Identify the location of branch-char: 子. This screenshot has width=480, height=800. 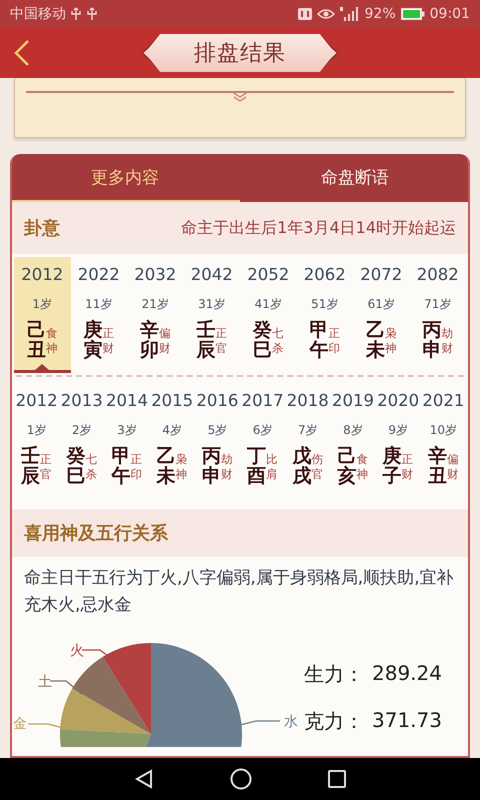
(392, 476).